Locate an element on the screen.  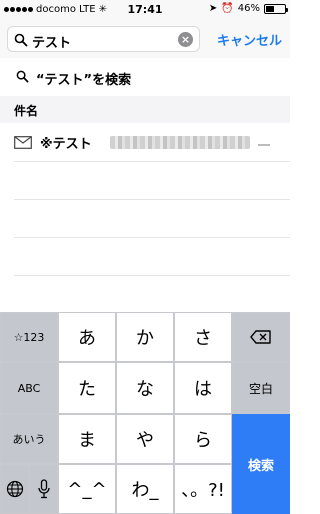
cancel-button: キャンセル is located at coordinates (249, 39).